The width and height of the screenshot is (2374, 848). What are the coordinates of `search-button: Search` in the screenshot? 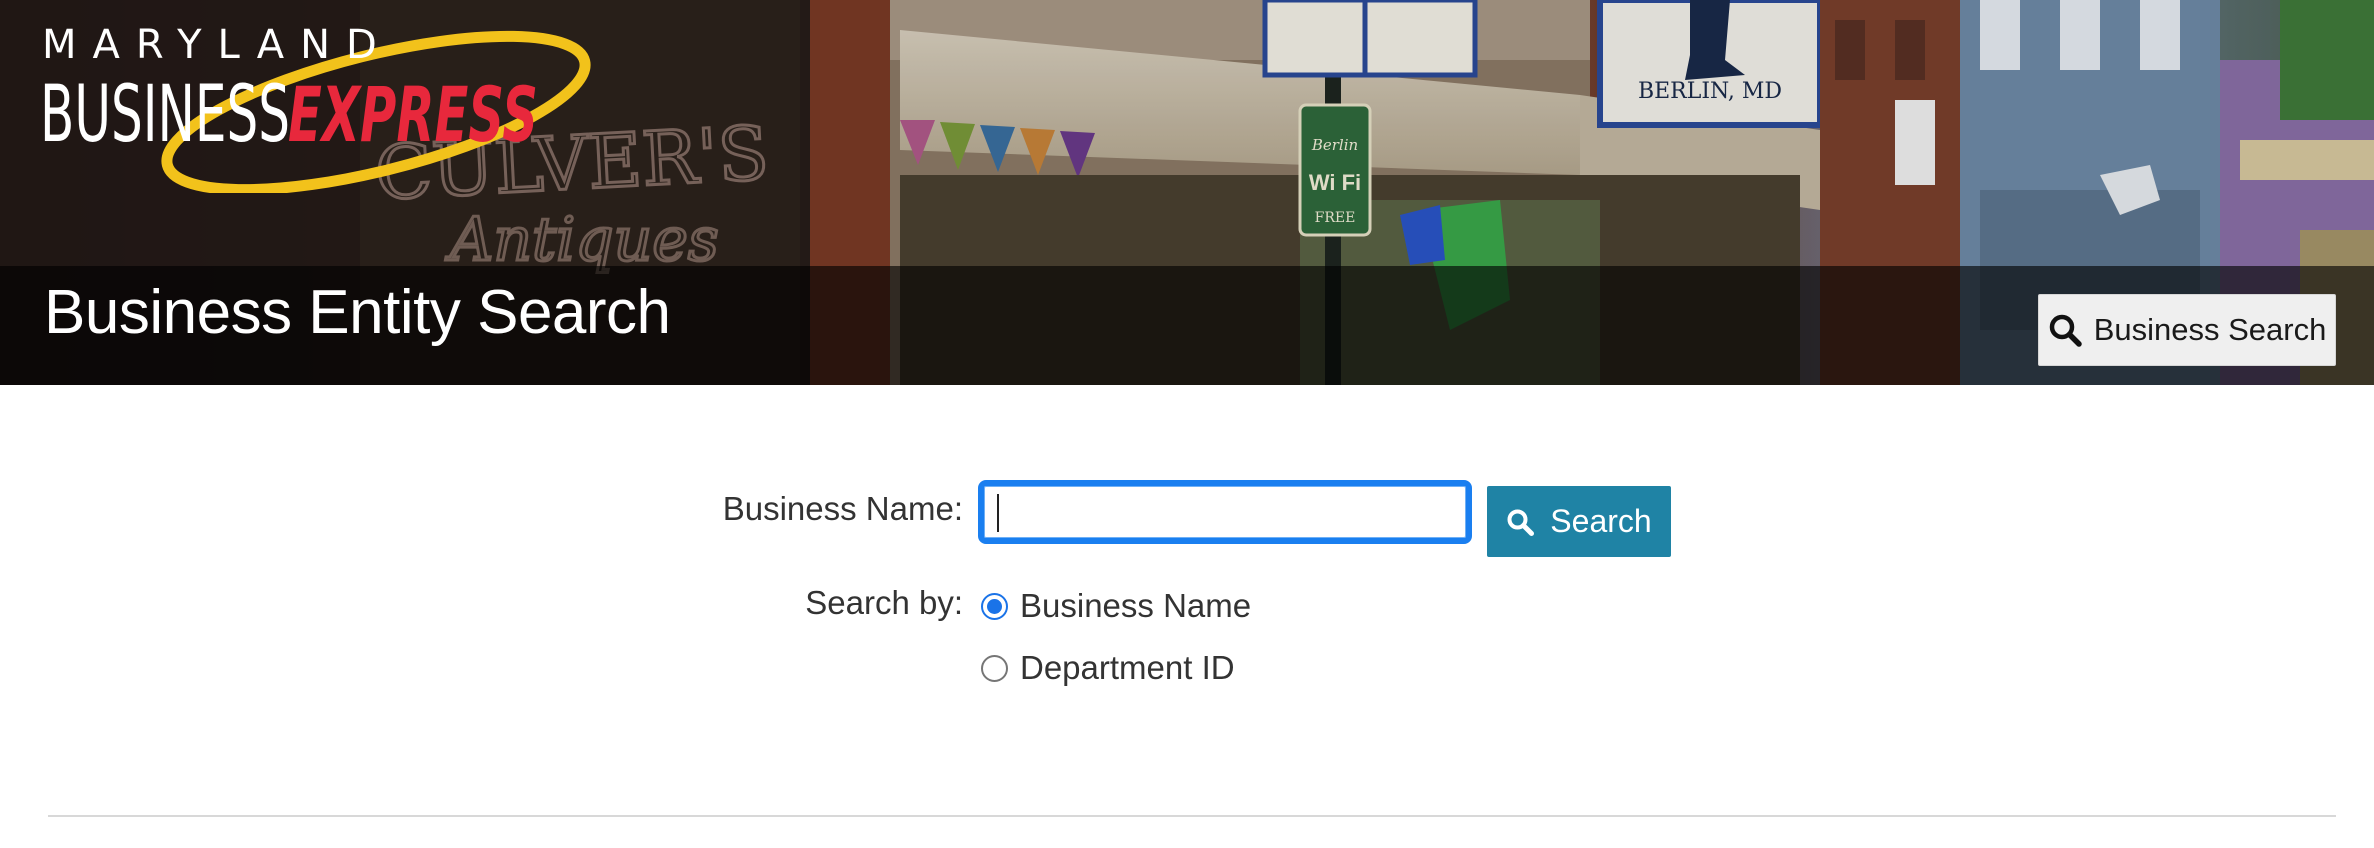 It's located at (1579, 521).